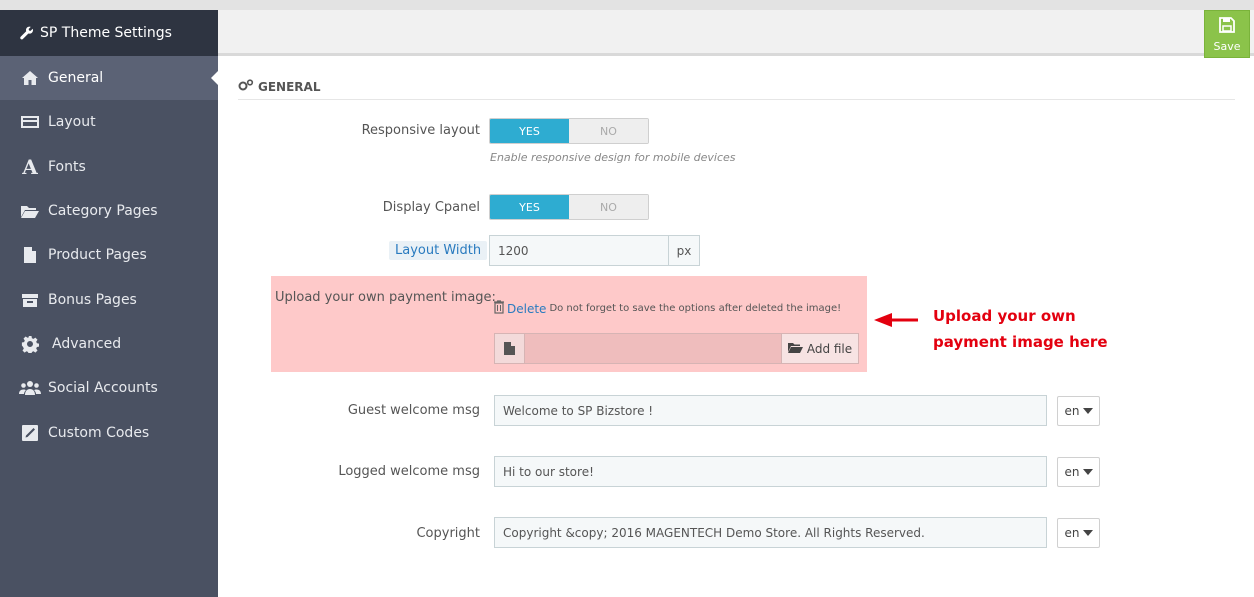 The height and width of the screenshot is (597, 1254). I want to click on responsive-layout-switch: YES NO, so click(569, 131).